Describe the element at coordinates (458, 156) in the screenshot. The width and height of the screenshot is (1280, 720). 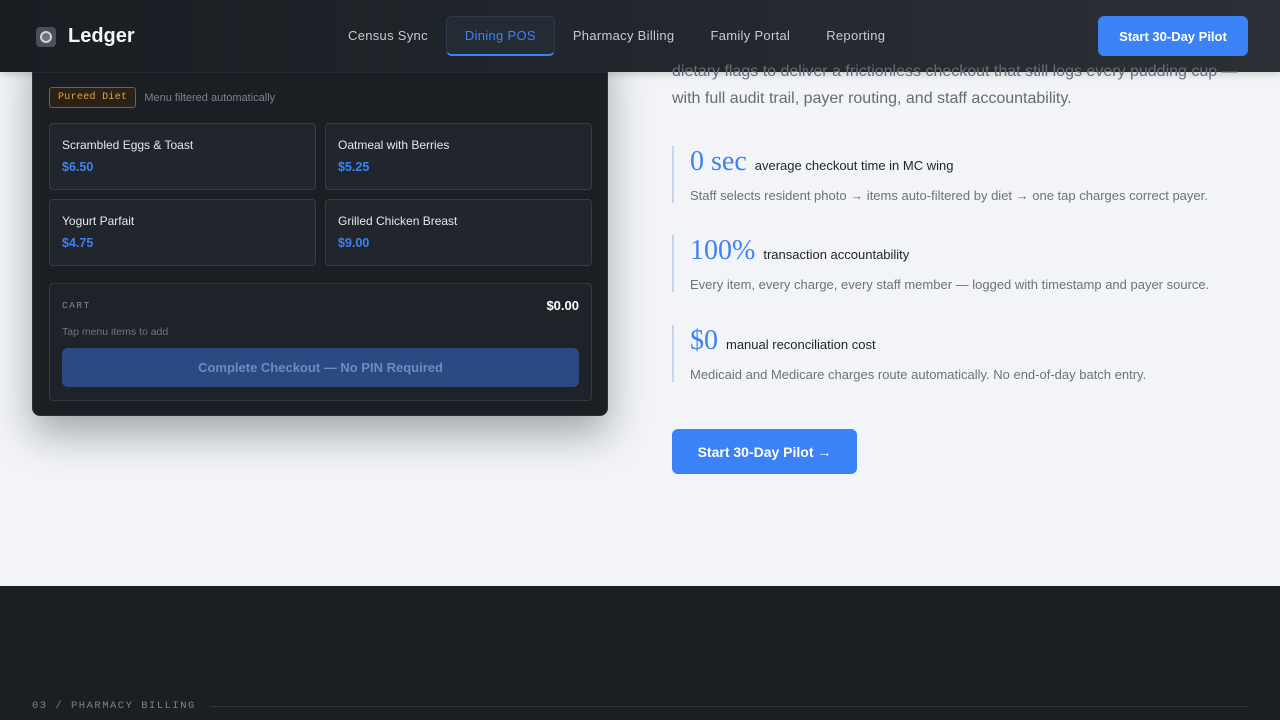
I see `menu-item: Oatmeal with Berries $5.25` at that location.